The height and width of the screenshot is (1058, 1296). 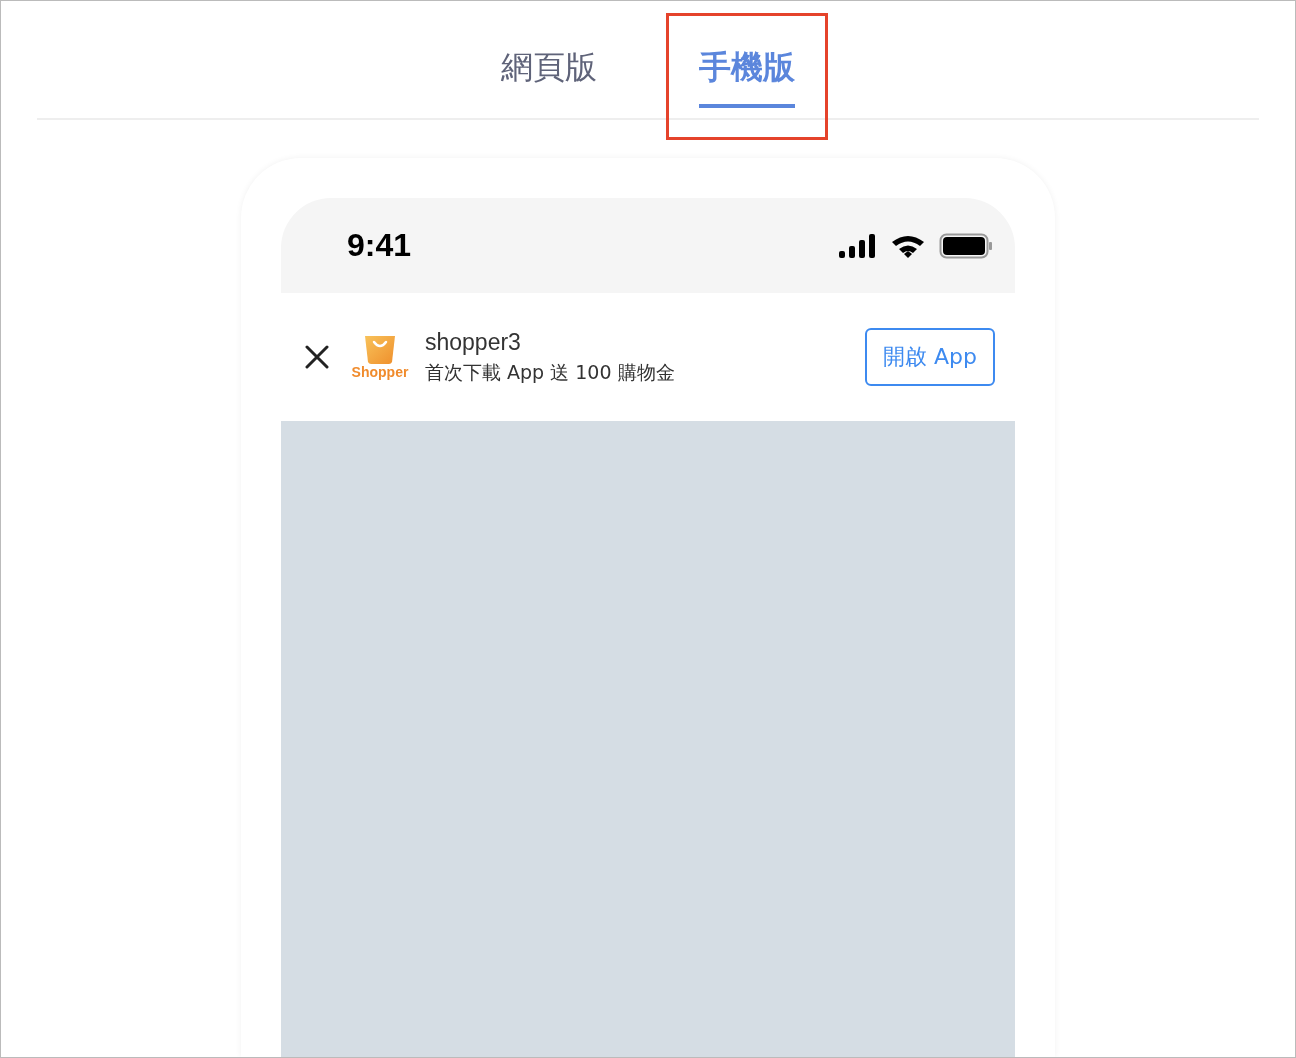 I want to click on tab: 手機版, so click(x=747, y=62).